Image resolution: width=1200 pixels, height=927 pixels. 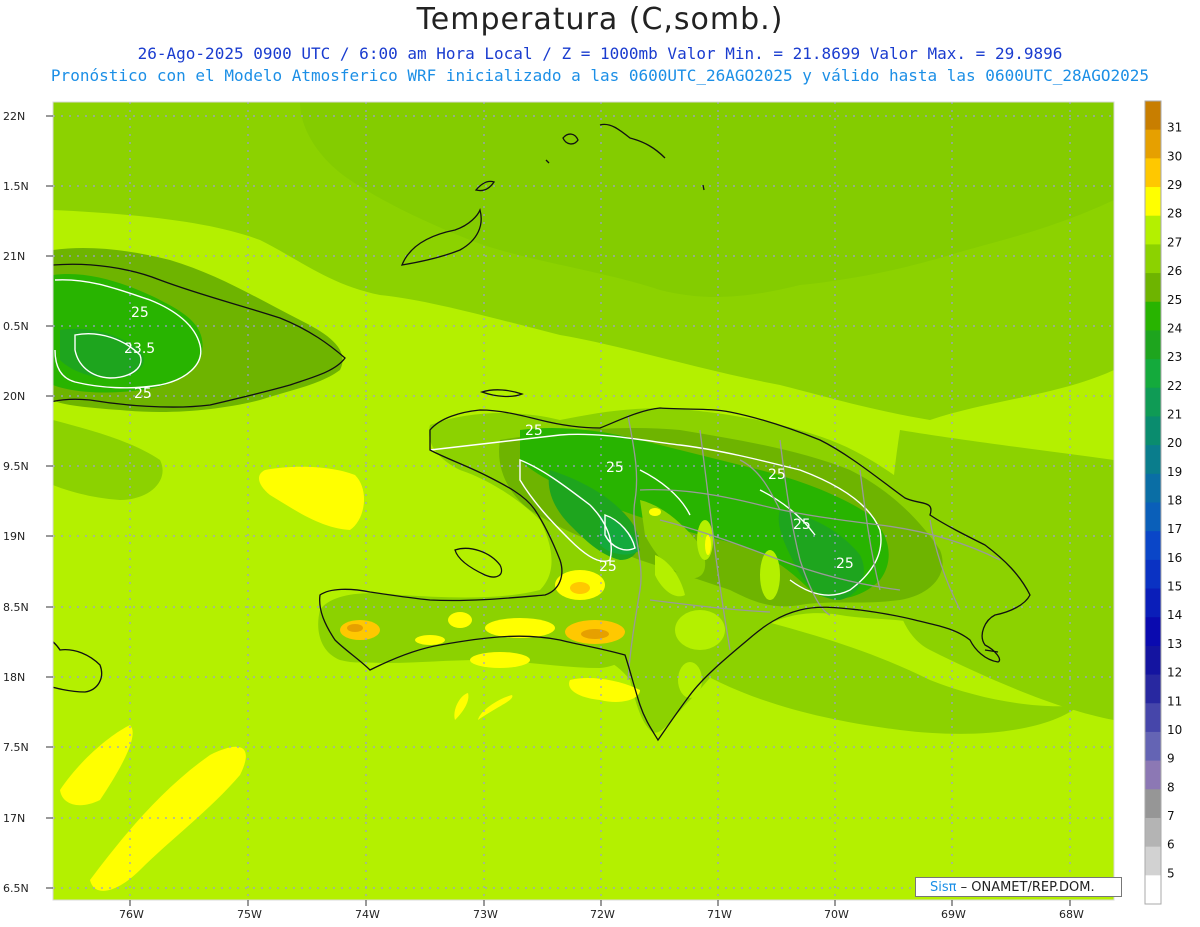 I want to click on colorbar-label: 15, so click(x=1174, y=587).